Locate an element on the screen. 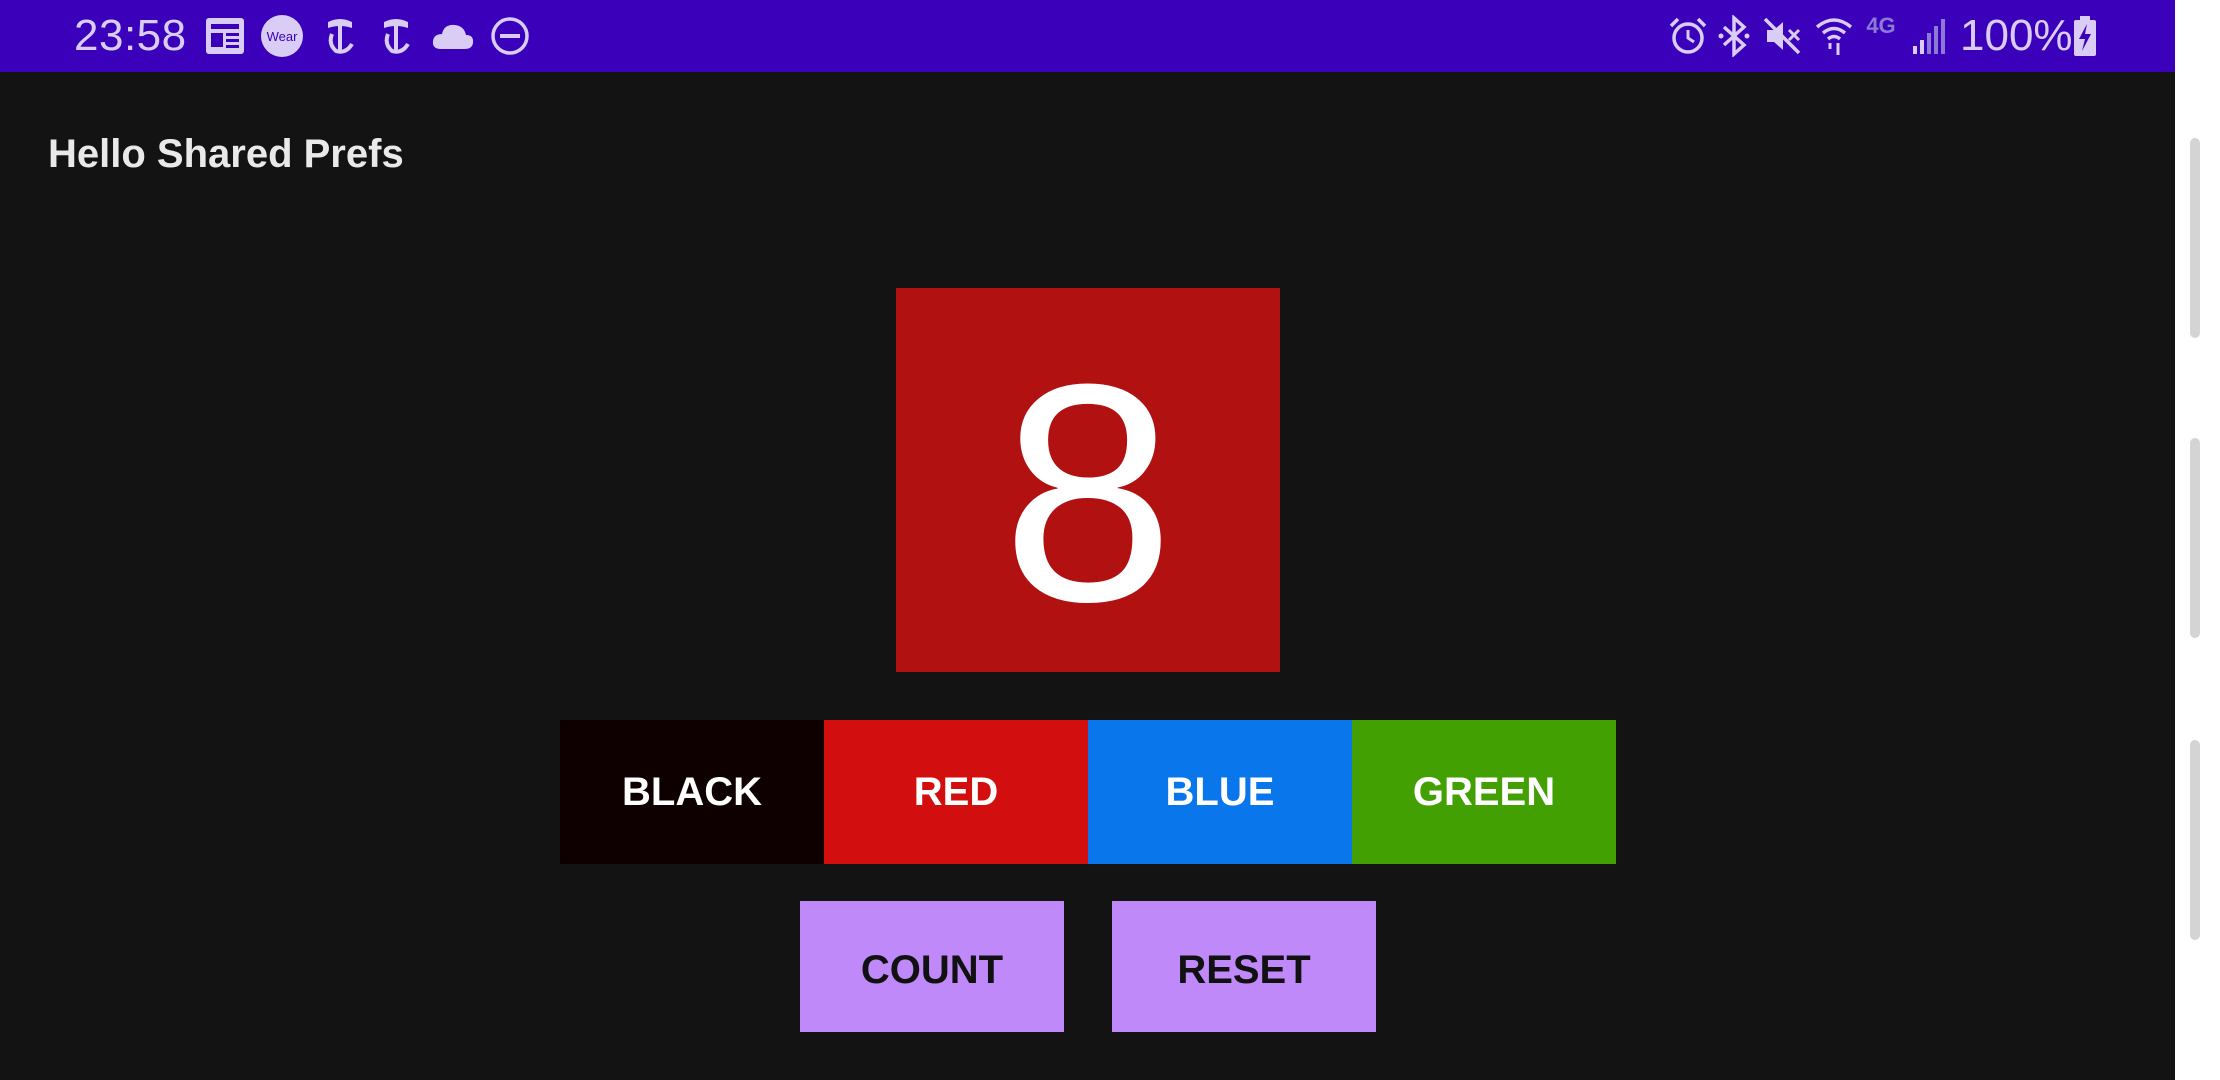 The height and width of the screenshot is (1080, 2220). app-title: Hello Shared Prefs is located at coordinates (226, 154).